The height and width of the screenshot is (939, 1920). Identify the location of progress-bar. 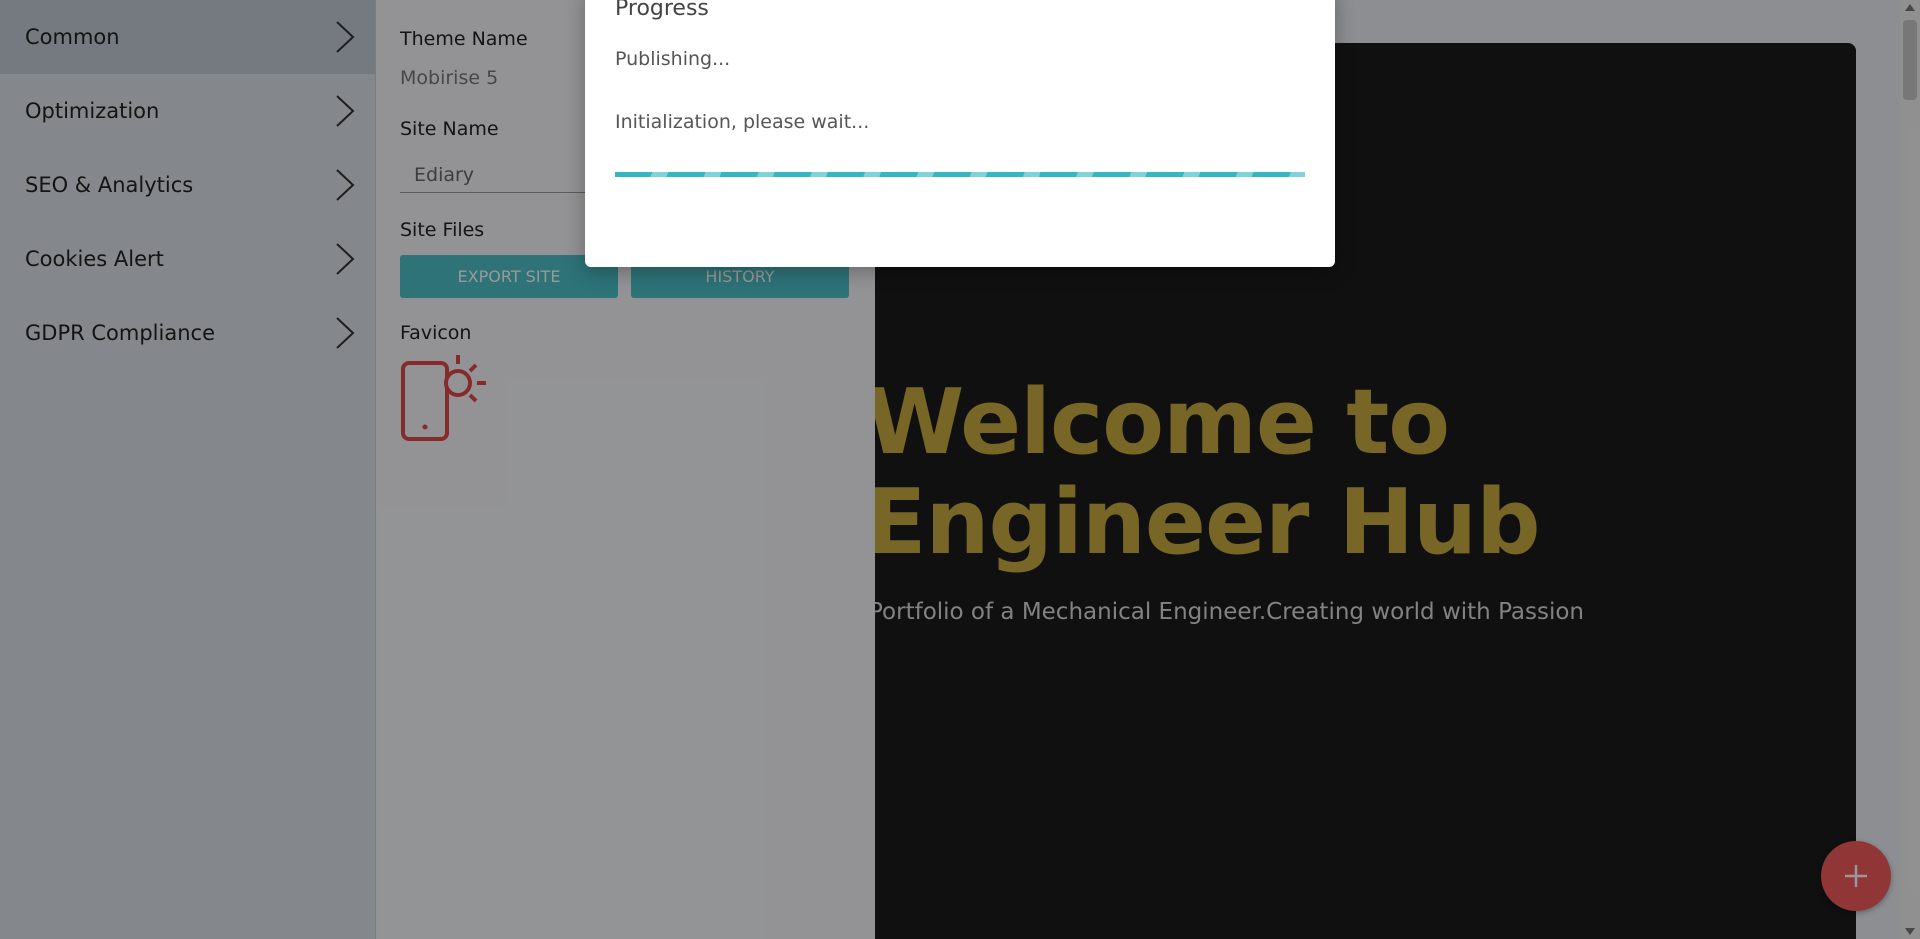
(960, 174).